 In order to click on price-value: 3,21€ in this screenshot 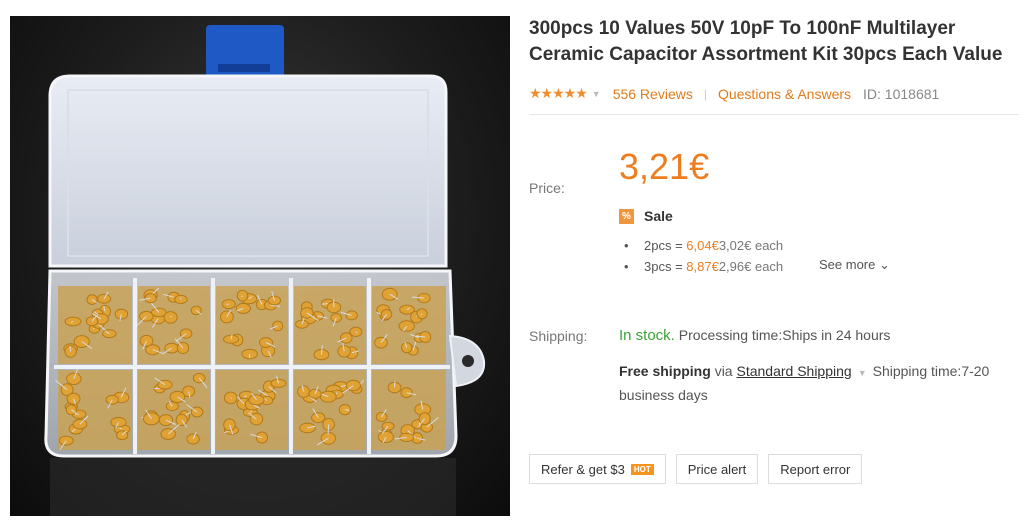, I will do `click(664, 166)`.